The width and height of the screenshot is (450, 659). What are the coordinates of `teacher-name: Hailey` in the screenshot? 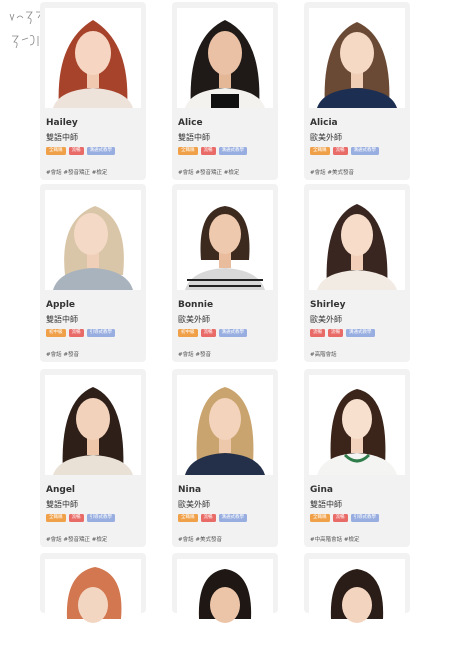 It's located at (62, 123).